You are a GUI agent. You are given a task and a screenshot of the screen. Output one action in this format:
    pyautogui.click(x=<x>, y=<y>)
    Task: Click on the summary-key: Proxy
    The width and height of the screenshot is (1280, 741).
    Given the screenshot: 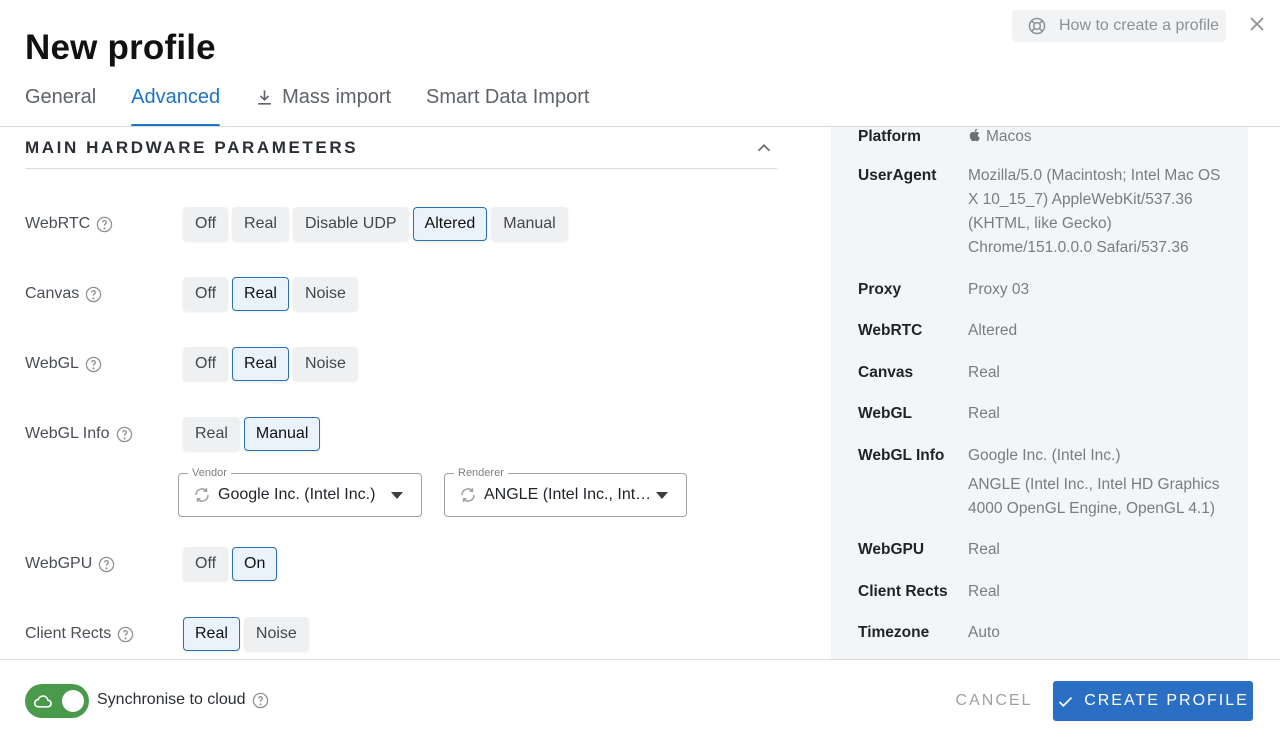 What is the action you would take?
    pyautogui.click(x=880, y=289)
    